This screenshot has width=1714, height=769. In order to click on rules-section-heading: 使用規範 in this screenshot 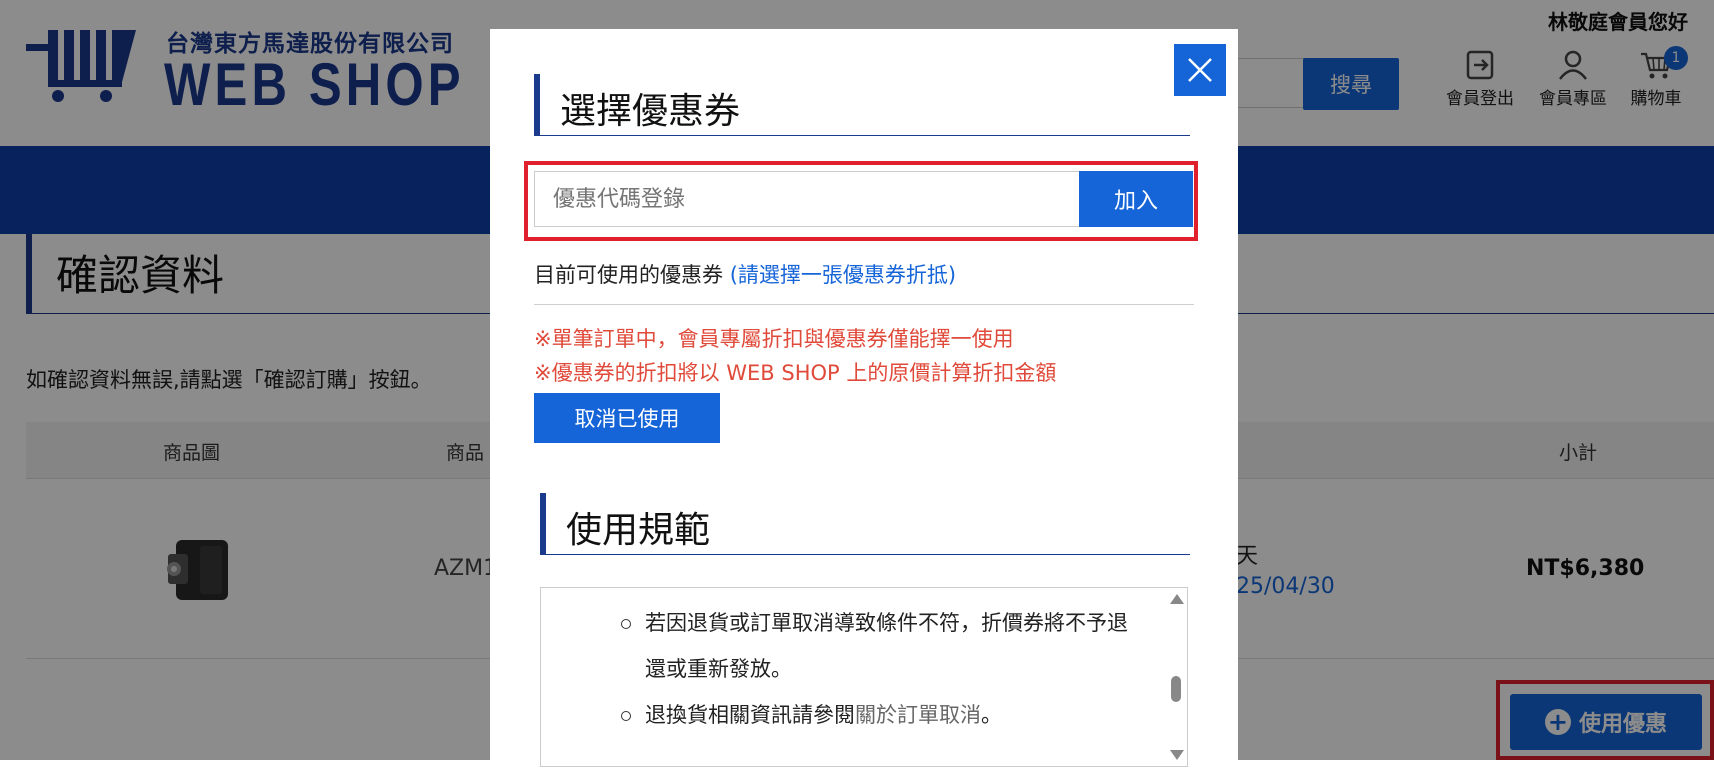, I will do `click(865, 524)`.